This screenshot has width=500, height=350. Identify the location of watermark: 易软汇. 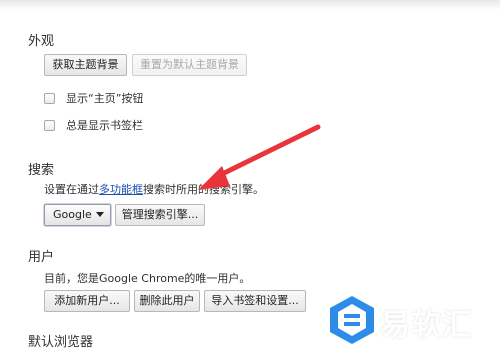
(412, 320).